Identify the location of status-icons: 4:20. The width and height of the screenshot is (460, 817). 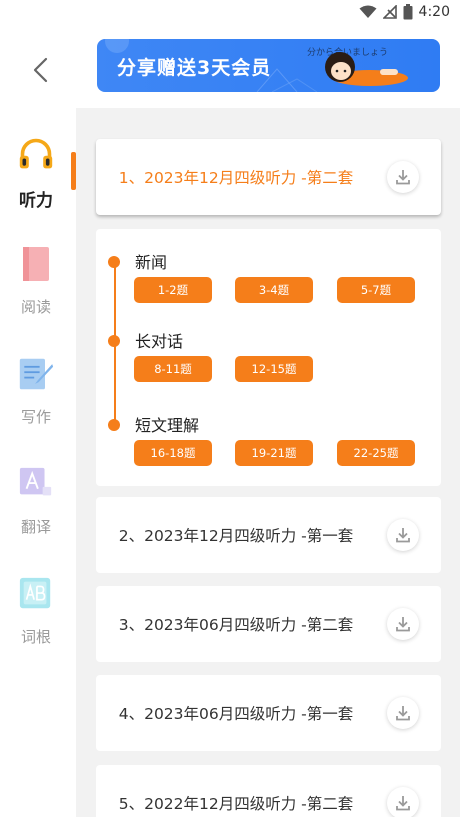
(404, 12).